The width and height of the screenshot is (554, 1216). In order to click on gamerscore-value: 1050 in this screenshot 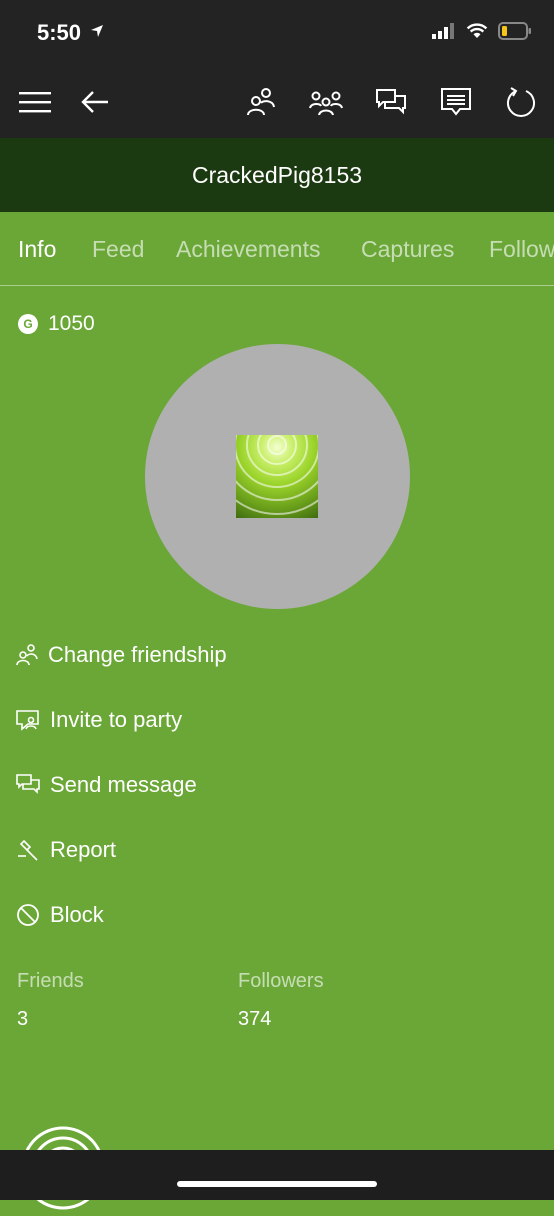, I will do `click(71, 323)`.